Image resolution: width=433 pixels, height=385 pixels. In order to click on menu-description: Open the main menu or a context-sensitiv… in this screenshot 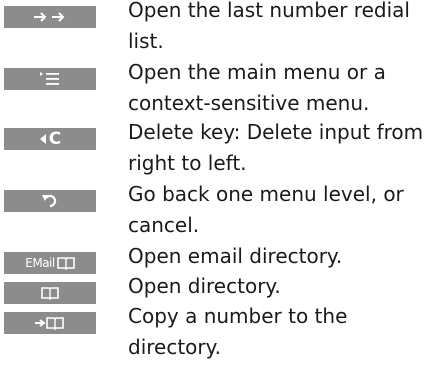, I will do `click(257, 87)`.